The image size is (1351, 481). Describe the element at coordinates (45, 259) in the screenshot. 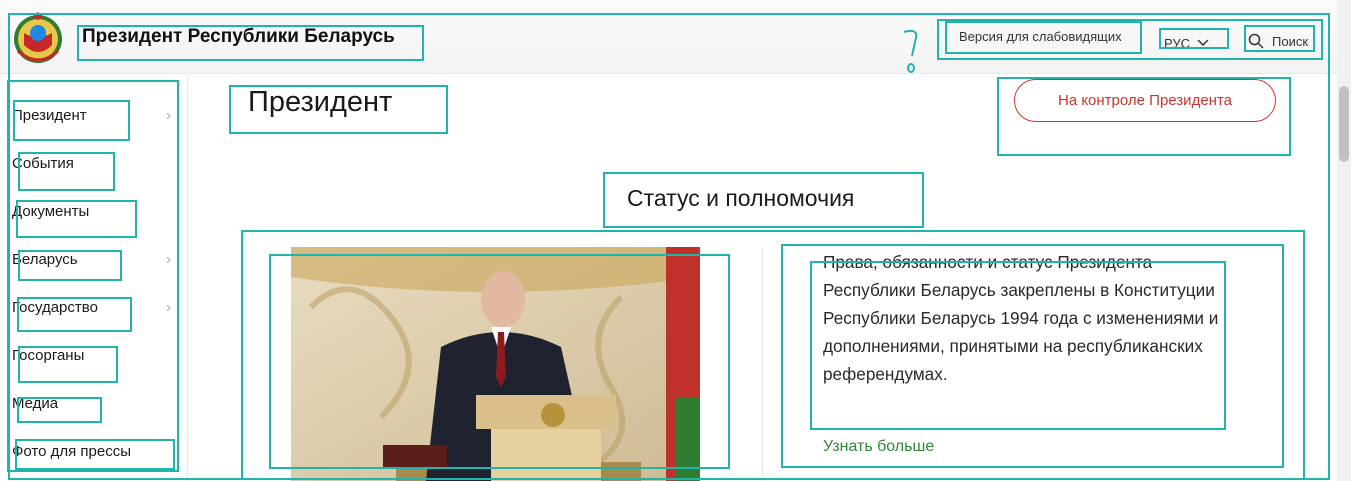

I see `sidebar-item-belarus: Беларусь` at that location.